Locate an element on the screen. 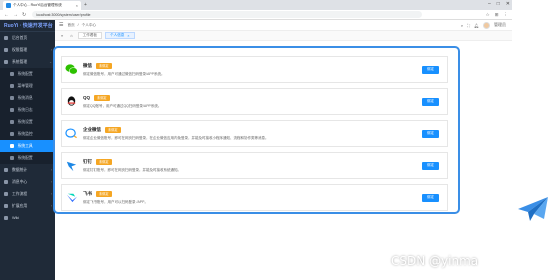 This screenshot has width=553, height=280. home-icon: ⌂ is located at coordinates (71, 35).